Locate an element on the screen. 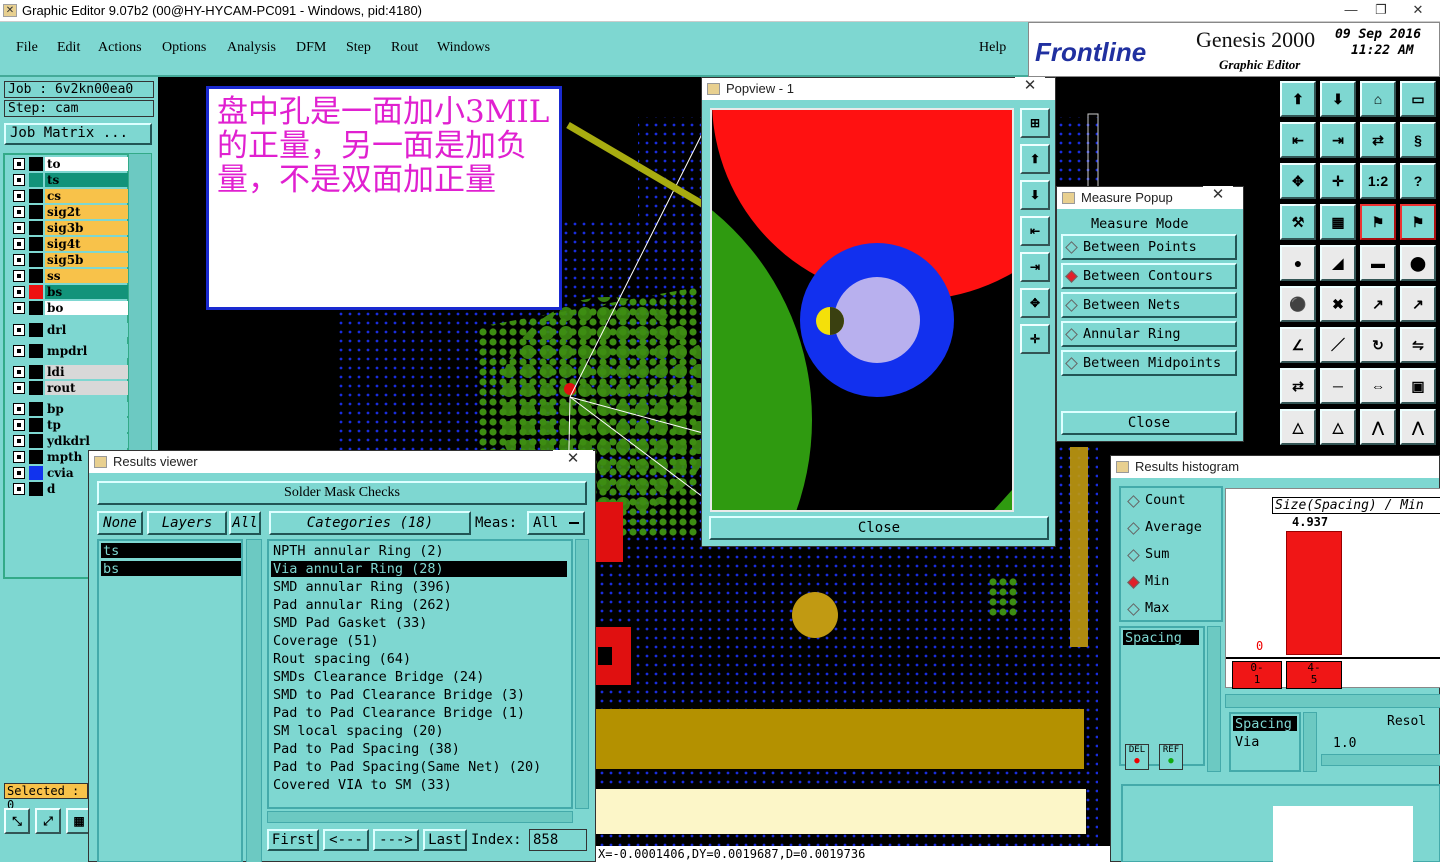  refresh-button: REF ● is located at coordinates (1171, 757).